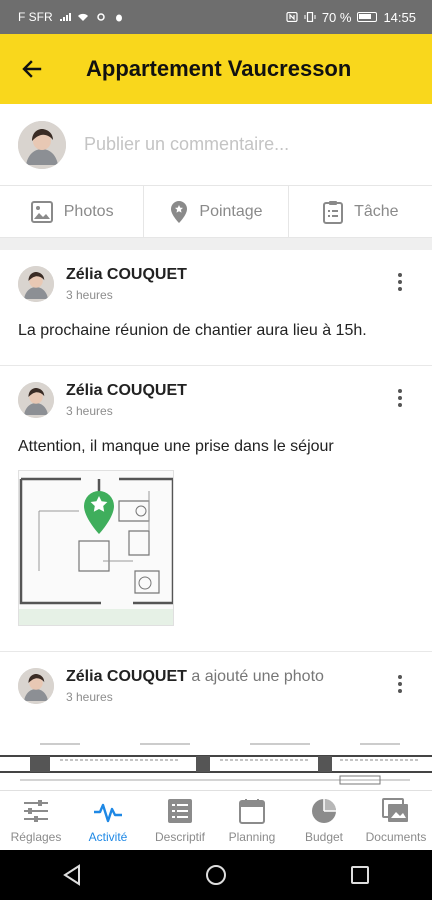 The height and width of the screenshot is (900, 432). What do you see at coordinates (88, 211) in the screenshot?
I see `photos-label: Photos` at bounding box center [88, 211].